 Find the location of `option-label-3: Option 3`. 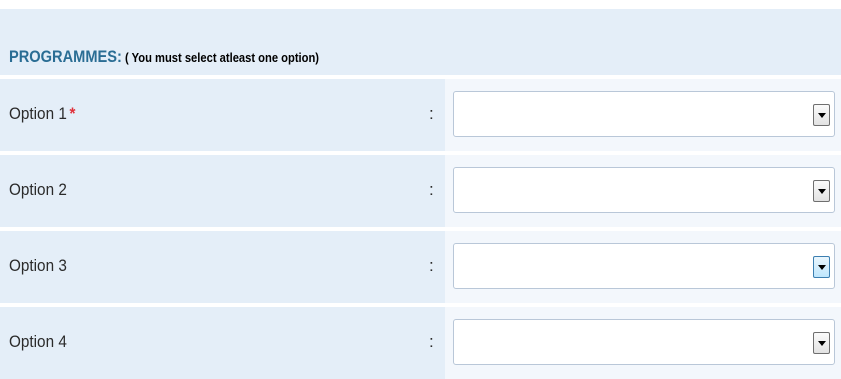

option-label-3: Option 3 is located at coordinates (39, 266).